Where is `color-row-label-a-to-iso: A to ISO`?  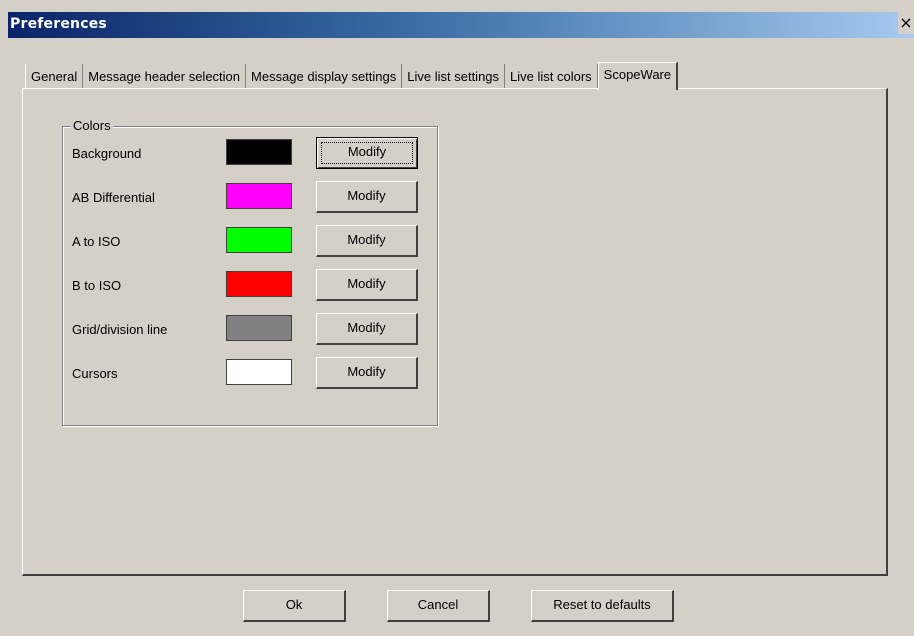 color-row-label-a-to-iso: A to ISO is located at coordinates (96, 241).